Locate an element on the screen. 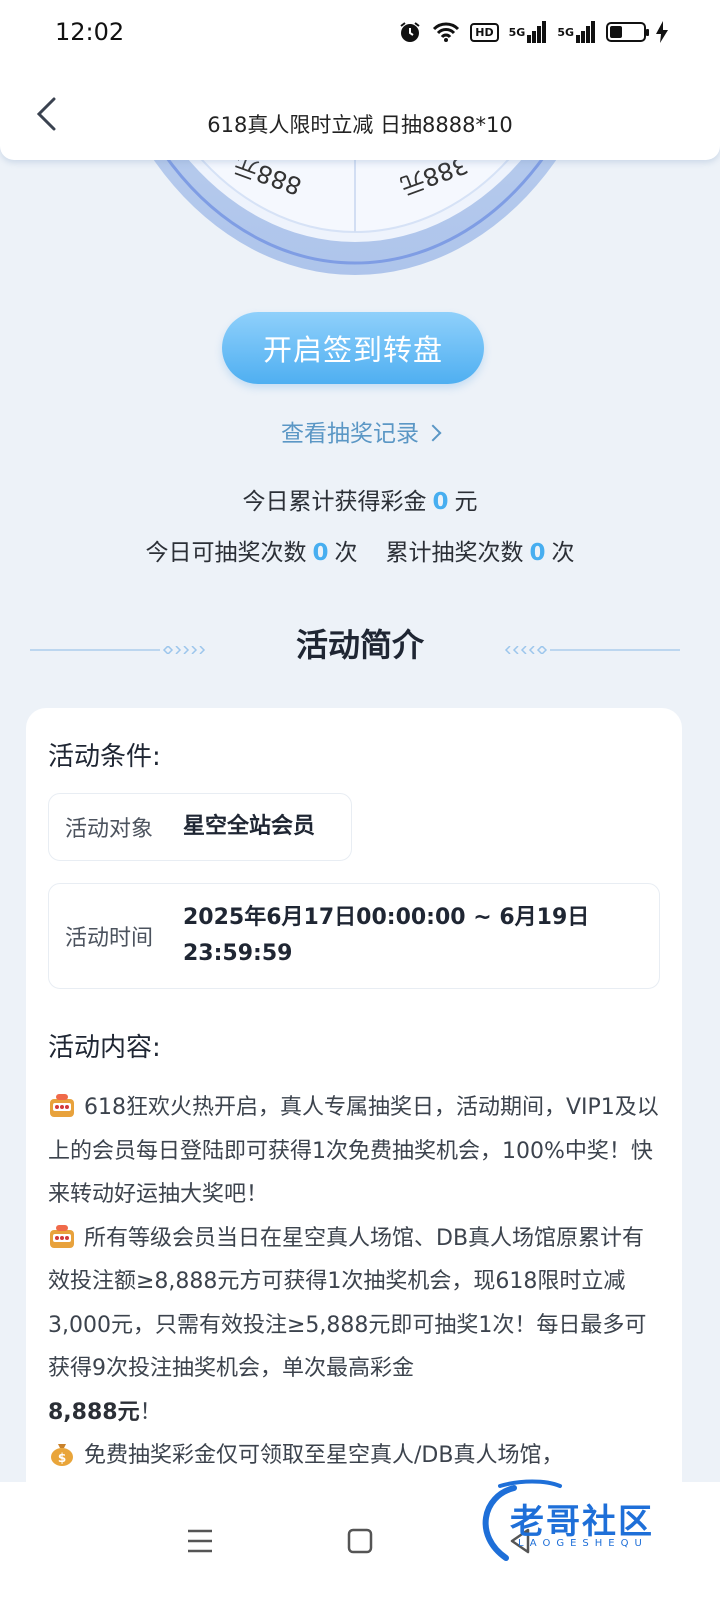  content-paragraph-text: 免费抽奖彩金仅可领取至星空真人/DB真人场馆， is located at coordinates (324, 1455).